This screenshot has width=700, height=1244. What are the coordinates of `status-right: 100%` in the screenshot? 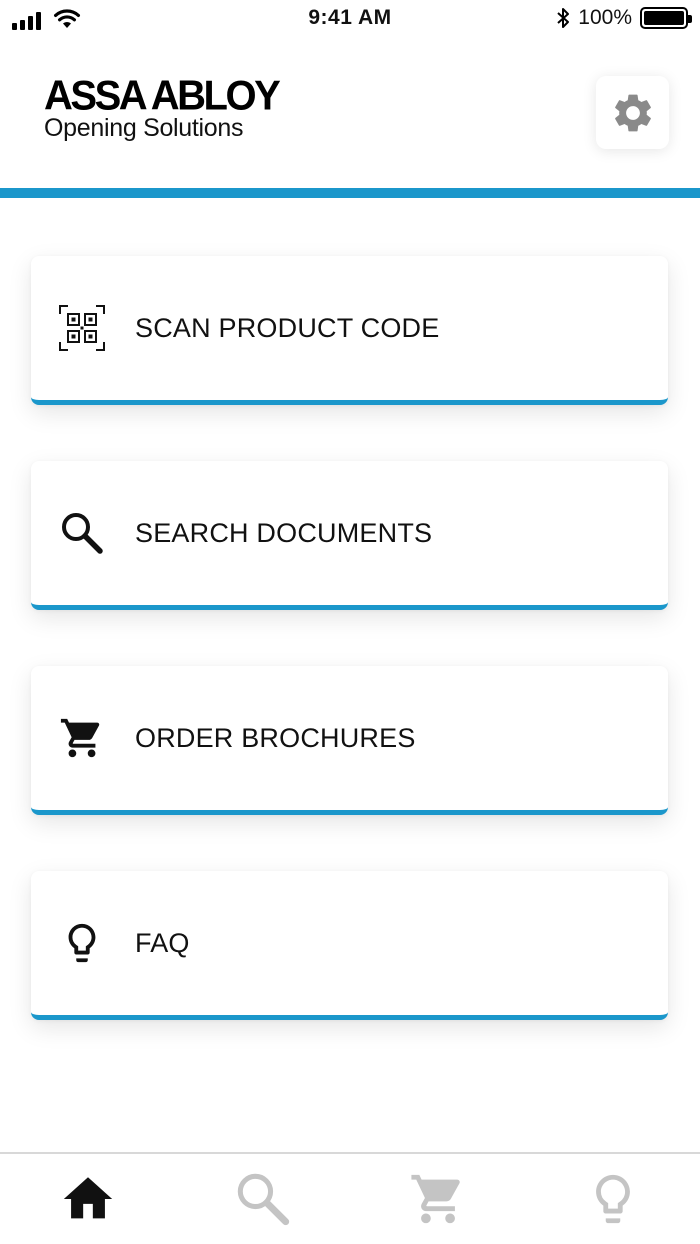 It's located at (624, 18).